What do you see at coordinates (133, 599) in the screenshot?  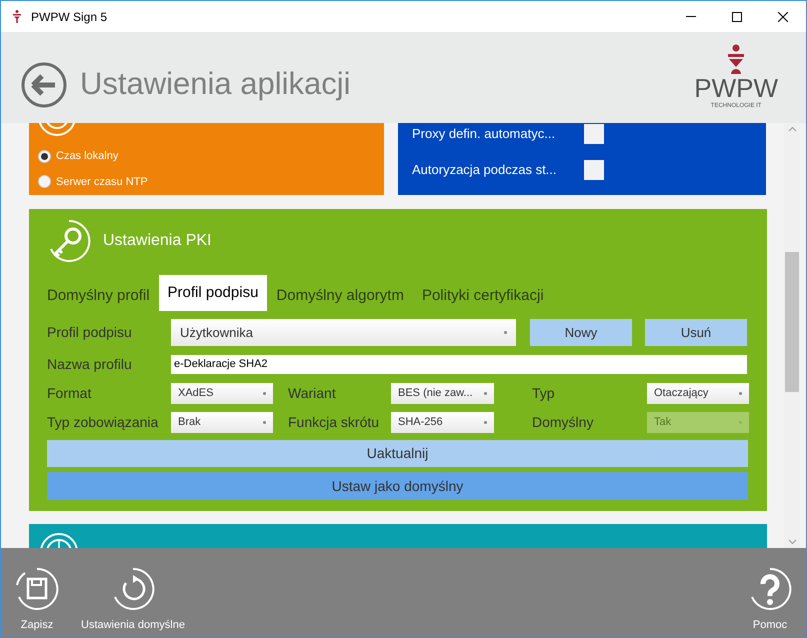 I see `reset-button: Ustawienia domyślne` at bounding box center [133, 599].